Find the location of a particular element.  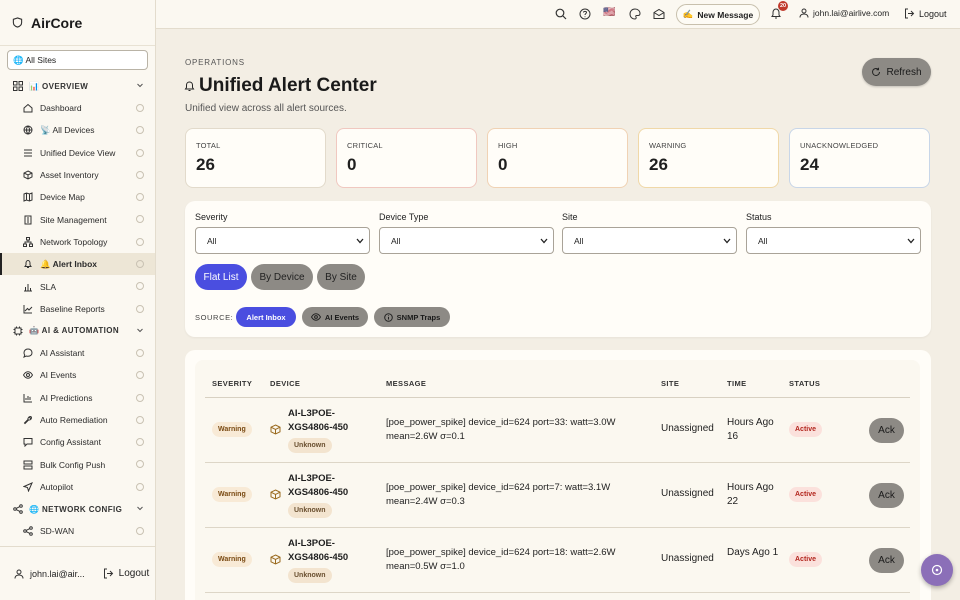

stat-label: TOTAL is located at coordinates (208, 145).